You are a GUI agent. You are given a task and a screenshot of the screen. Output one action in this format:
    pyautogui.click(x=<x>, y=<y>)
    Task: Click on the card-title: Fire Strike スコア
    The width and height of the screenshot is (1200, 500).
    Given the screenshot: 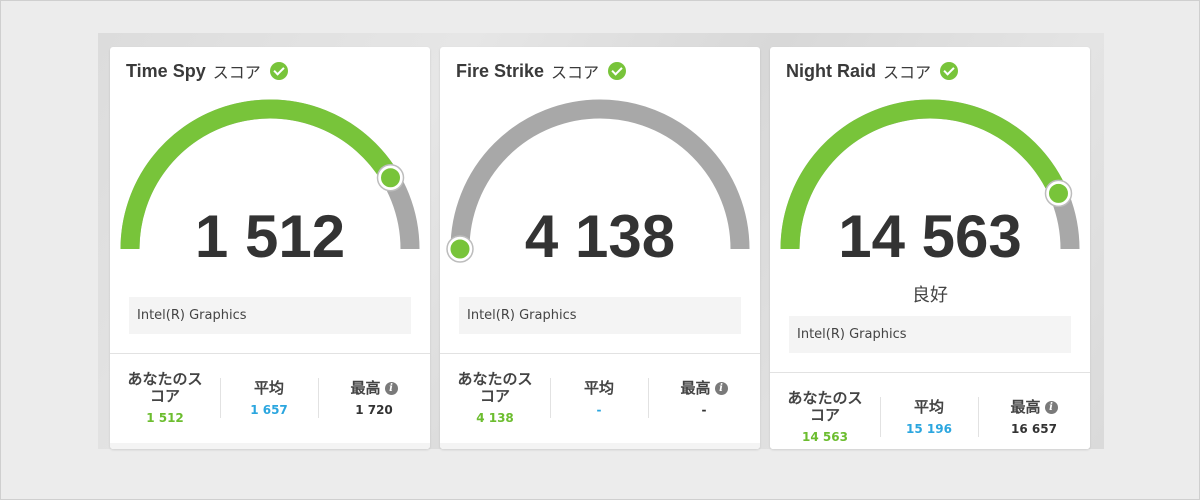 What is the action you would take?
    pyautogui.click(x=541, y=71)
    